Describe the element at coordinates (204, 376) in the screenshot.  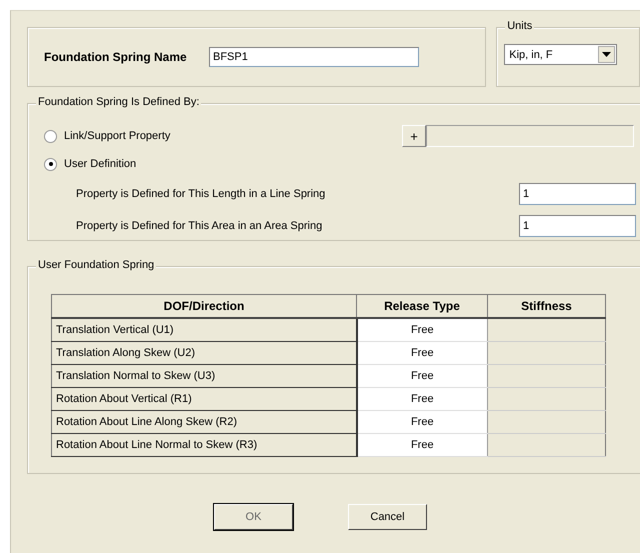
I see `table-cell: Translation Normal to Skew (U3)` at that location.